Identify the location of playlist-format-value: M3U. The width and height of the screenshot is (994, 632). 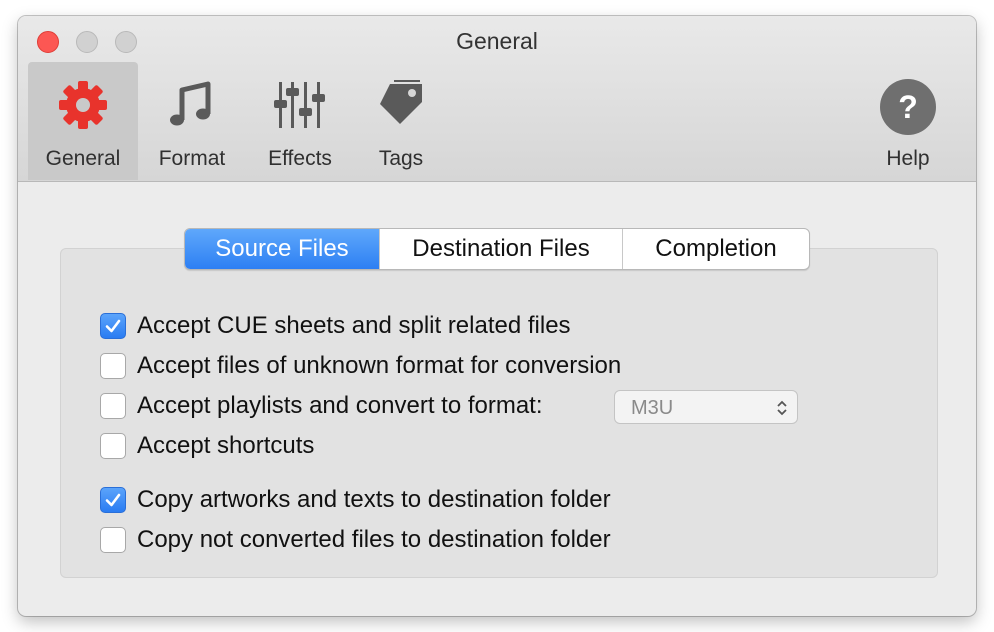
(652, 408).